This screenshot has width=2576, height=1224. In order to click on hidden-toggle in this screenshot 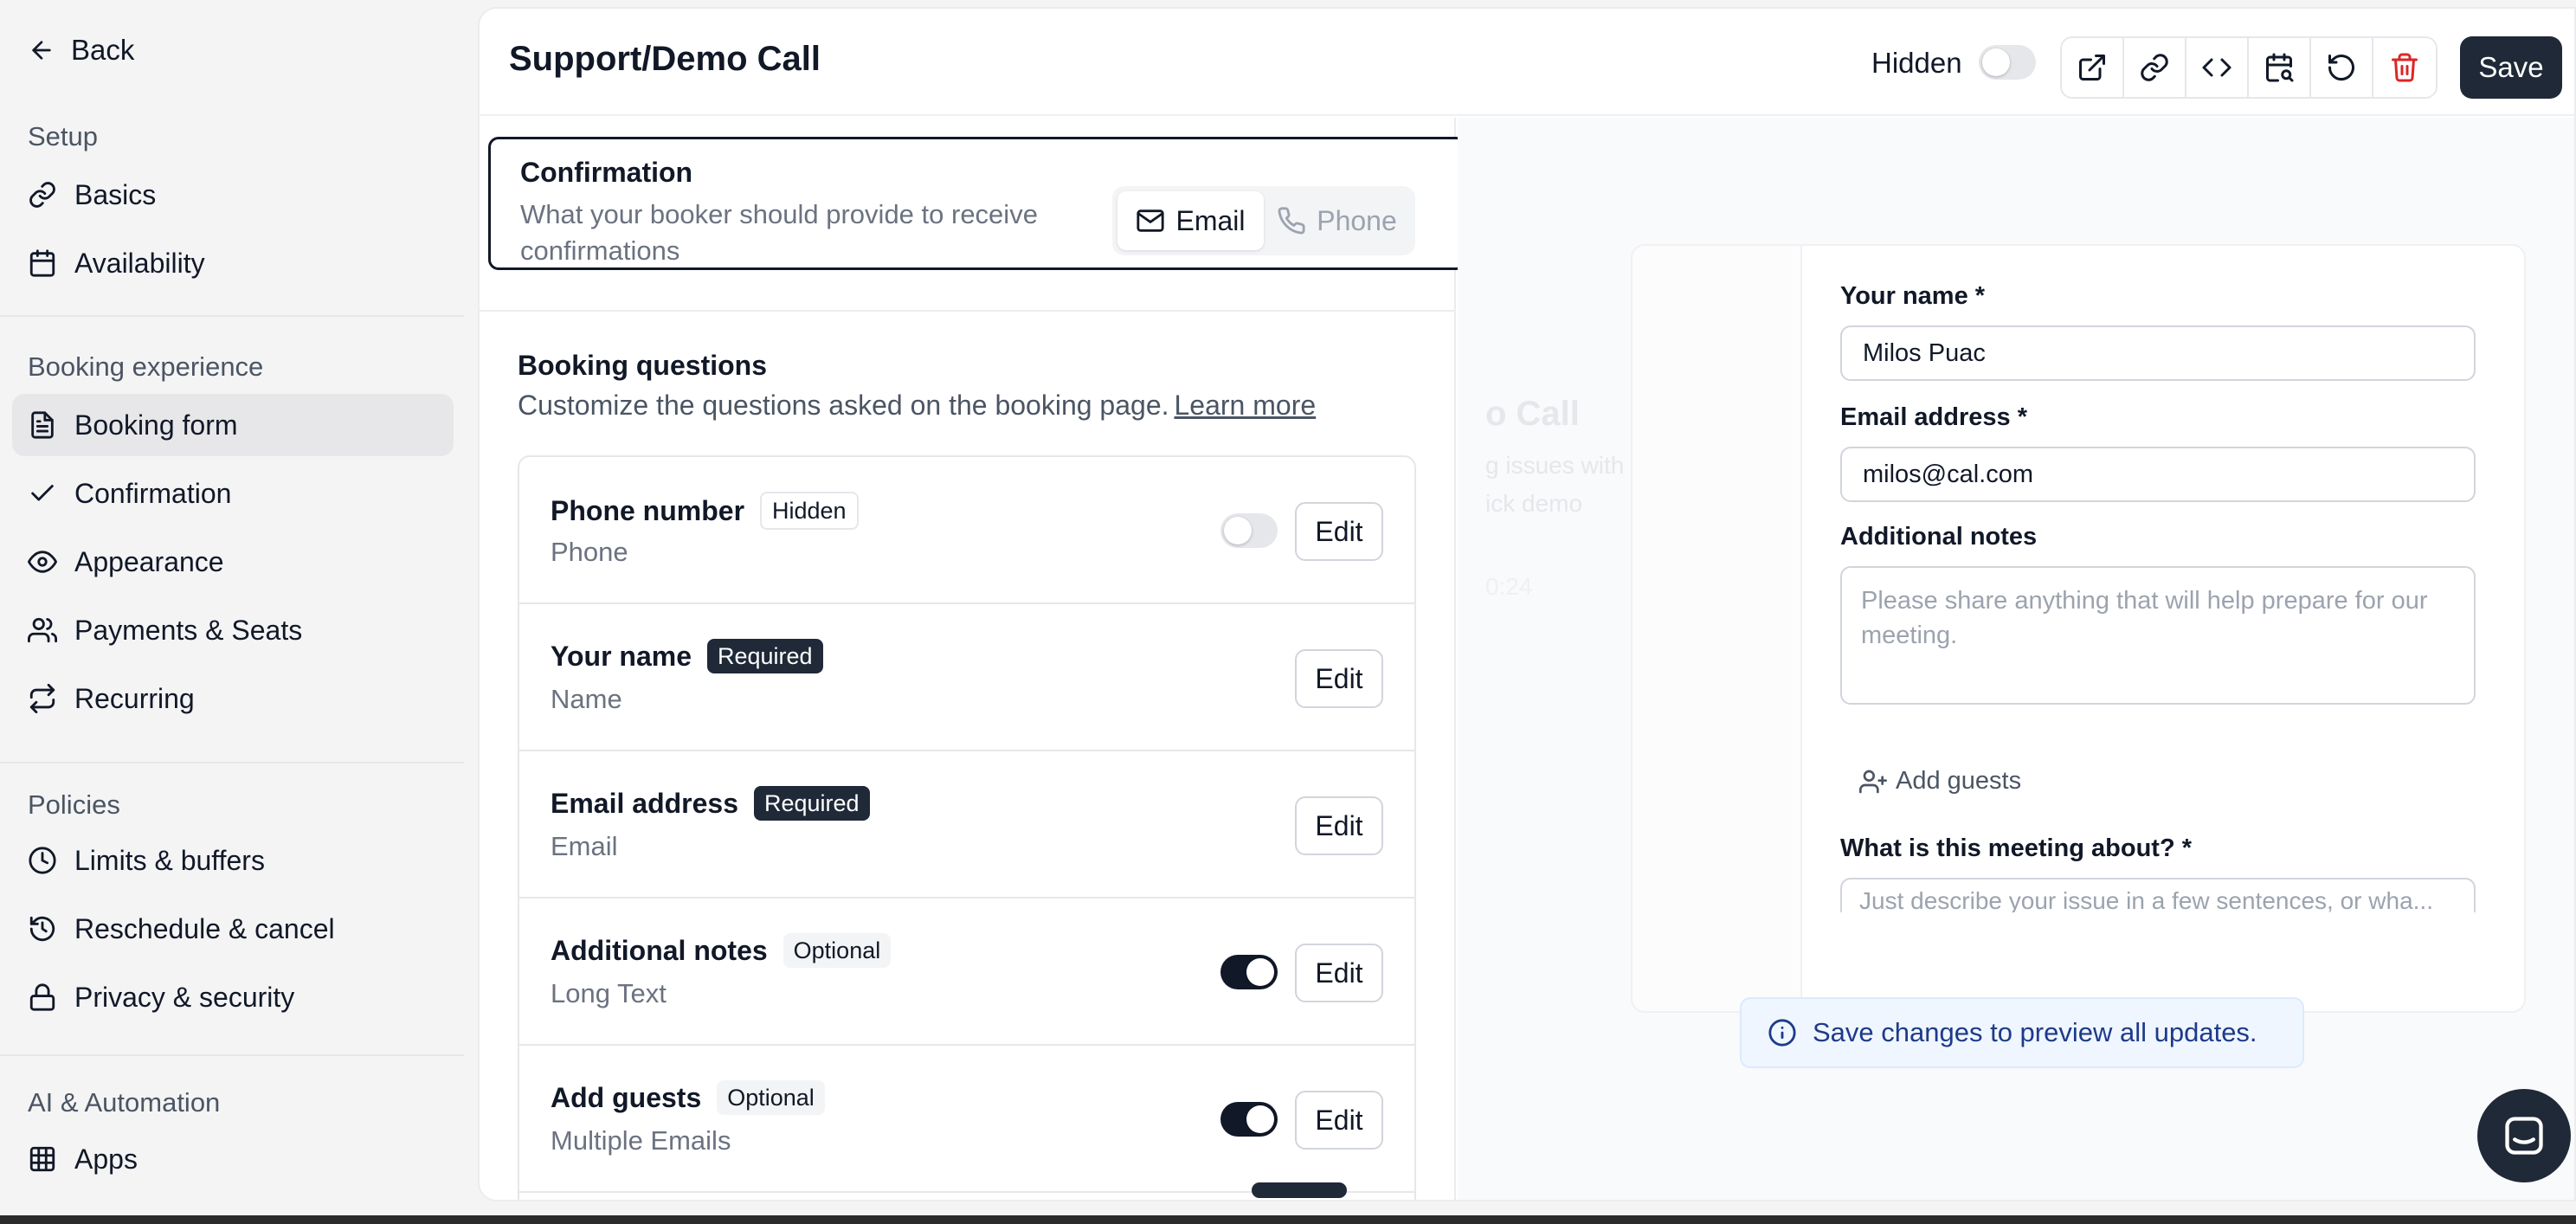, I will do `click(2007, 62)`.